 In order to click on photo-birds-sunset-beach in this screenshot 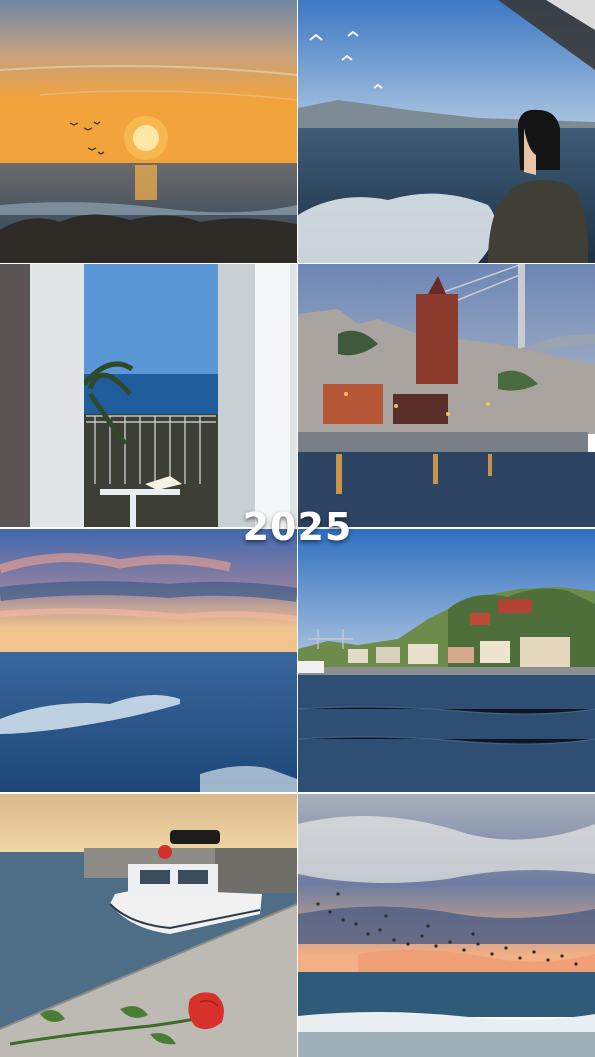, I will do `click(446, 925)`.